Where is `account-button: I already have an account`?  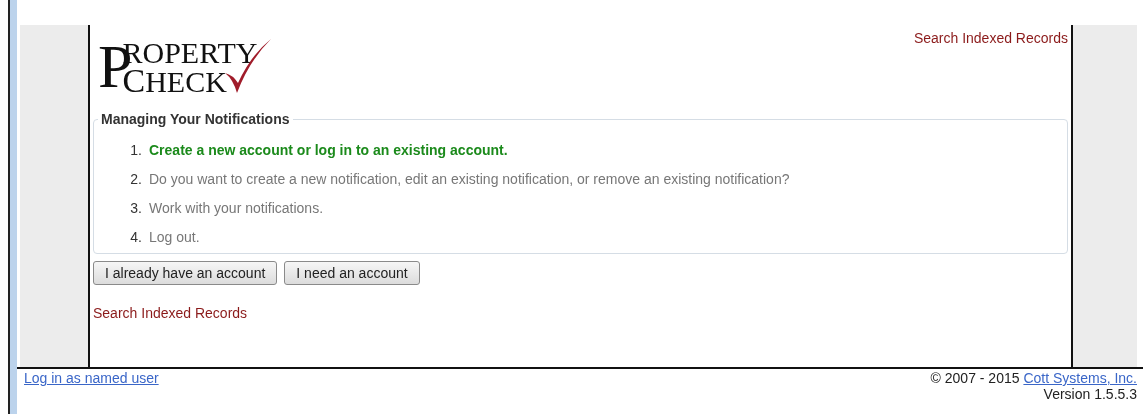
account-button: I already have an account is located at coordinates (185, 273).